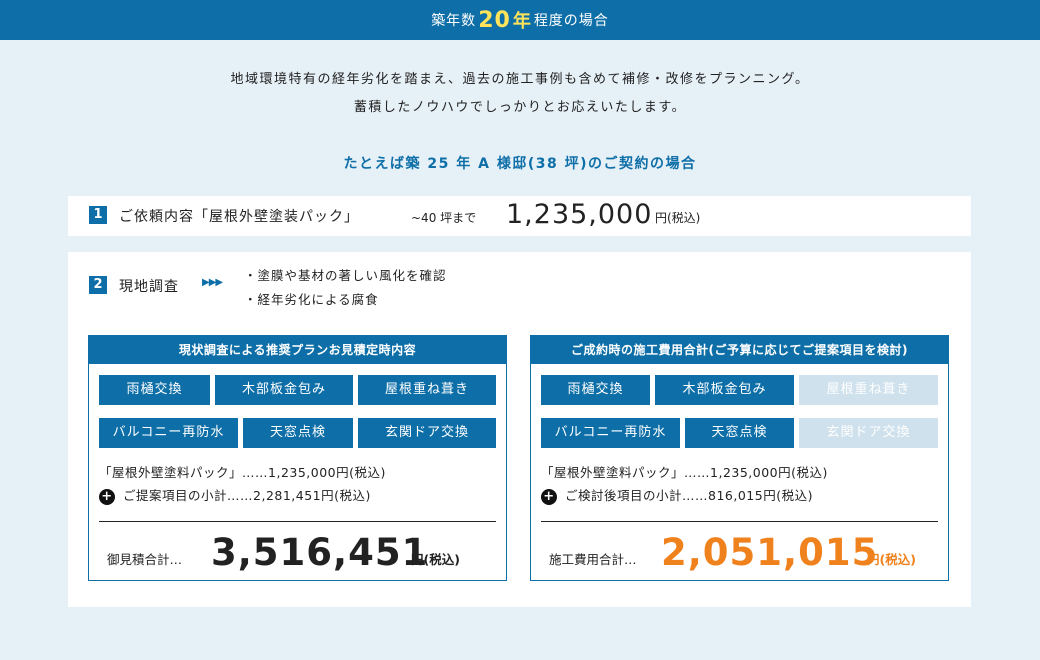  What do you see at coordinates (239, 217) in the screenshot?
I see `step-1-label: ご依頼内容「屋根外壁塗装パック」` at bounding box center [239, 217].